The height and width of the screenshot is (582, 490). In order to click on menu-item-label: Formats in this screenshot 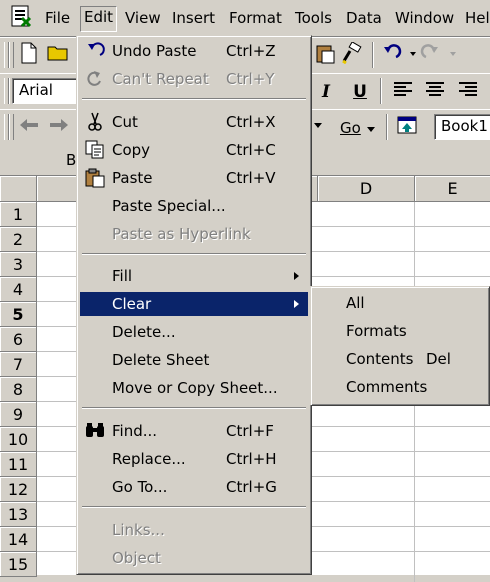, I will do `click(376, 331)`.